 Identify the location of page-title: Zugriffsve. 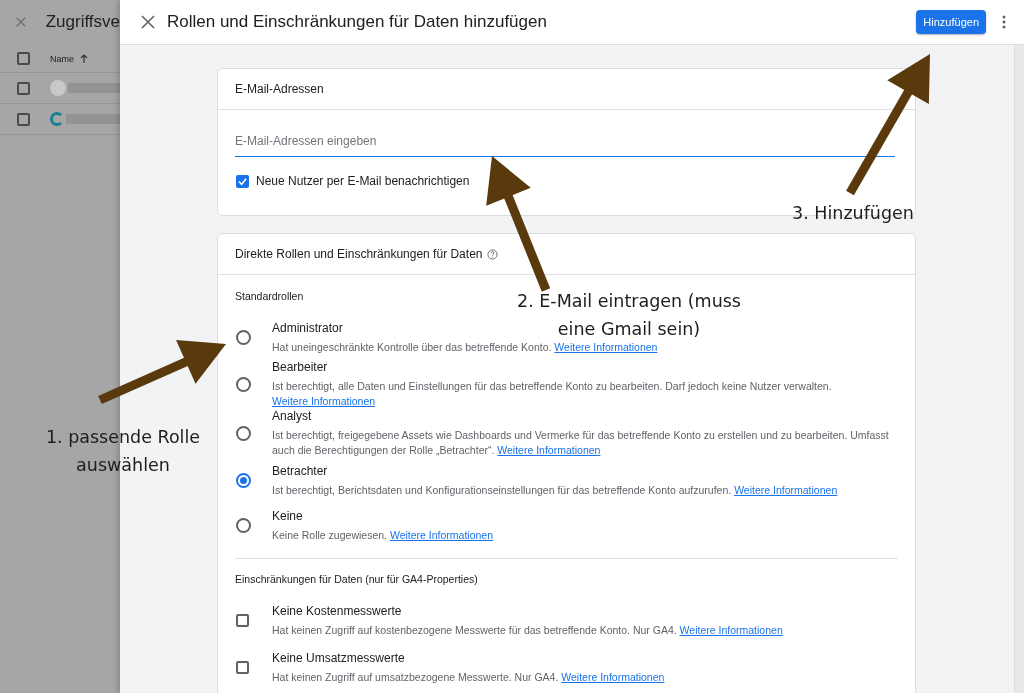
(82, 22).